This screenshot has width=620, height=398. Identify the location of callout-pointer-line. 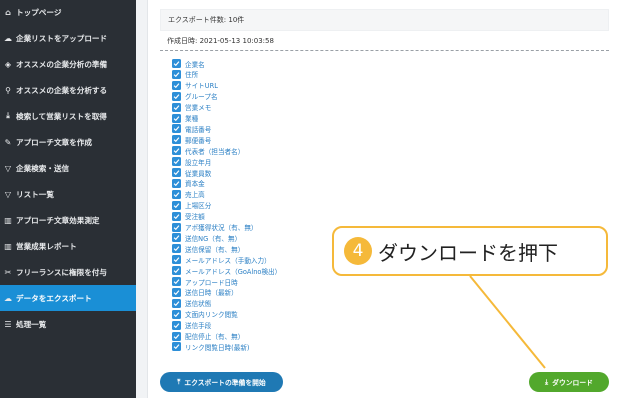
(507, 322).